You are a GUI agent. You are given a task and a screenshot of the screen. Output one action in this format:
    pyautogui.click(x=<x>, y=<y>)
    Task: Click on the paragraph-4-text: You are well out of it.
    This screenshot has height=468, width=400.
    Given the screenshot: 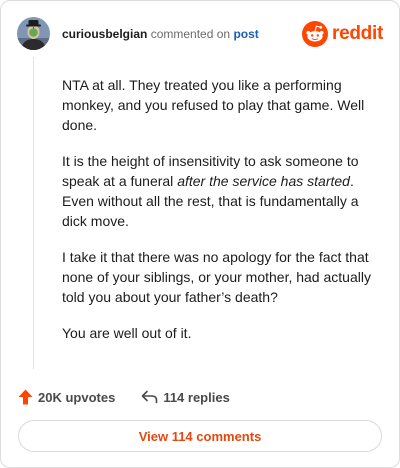 What is the action you would take?
    pyautogui.click(x=127, y=333)
    